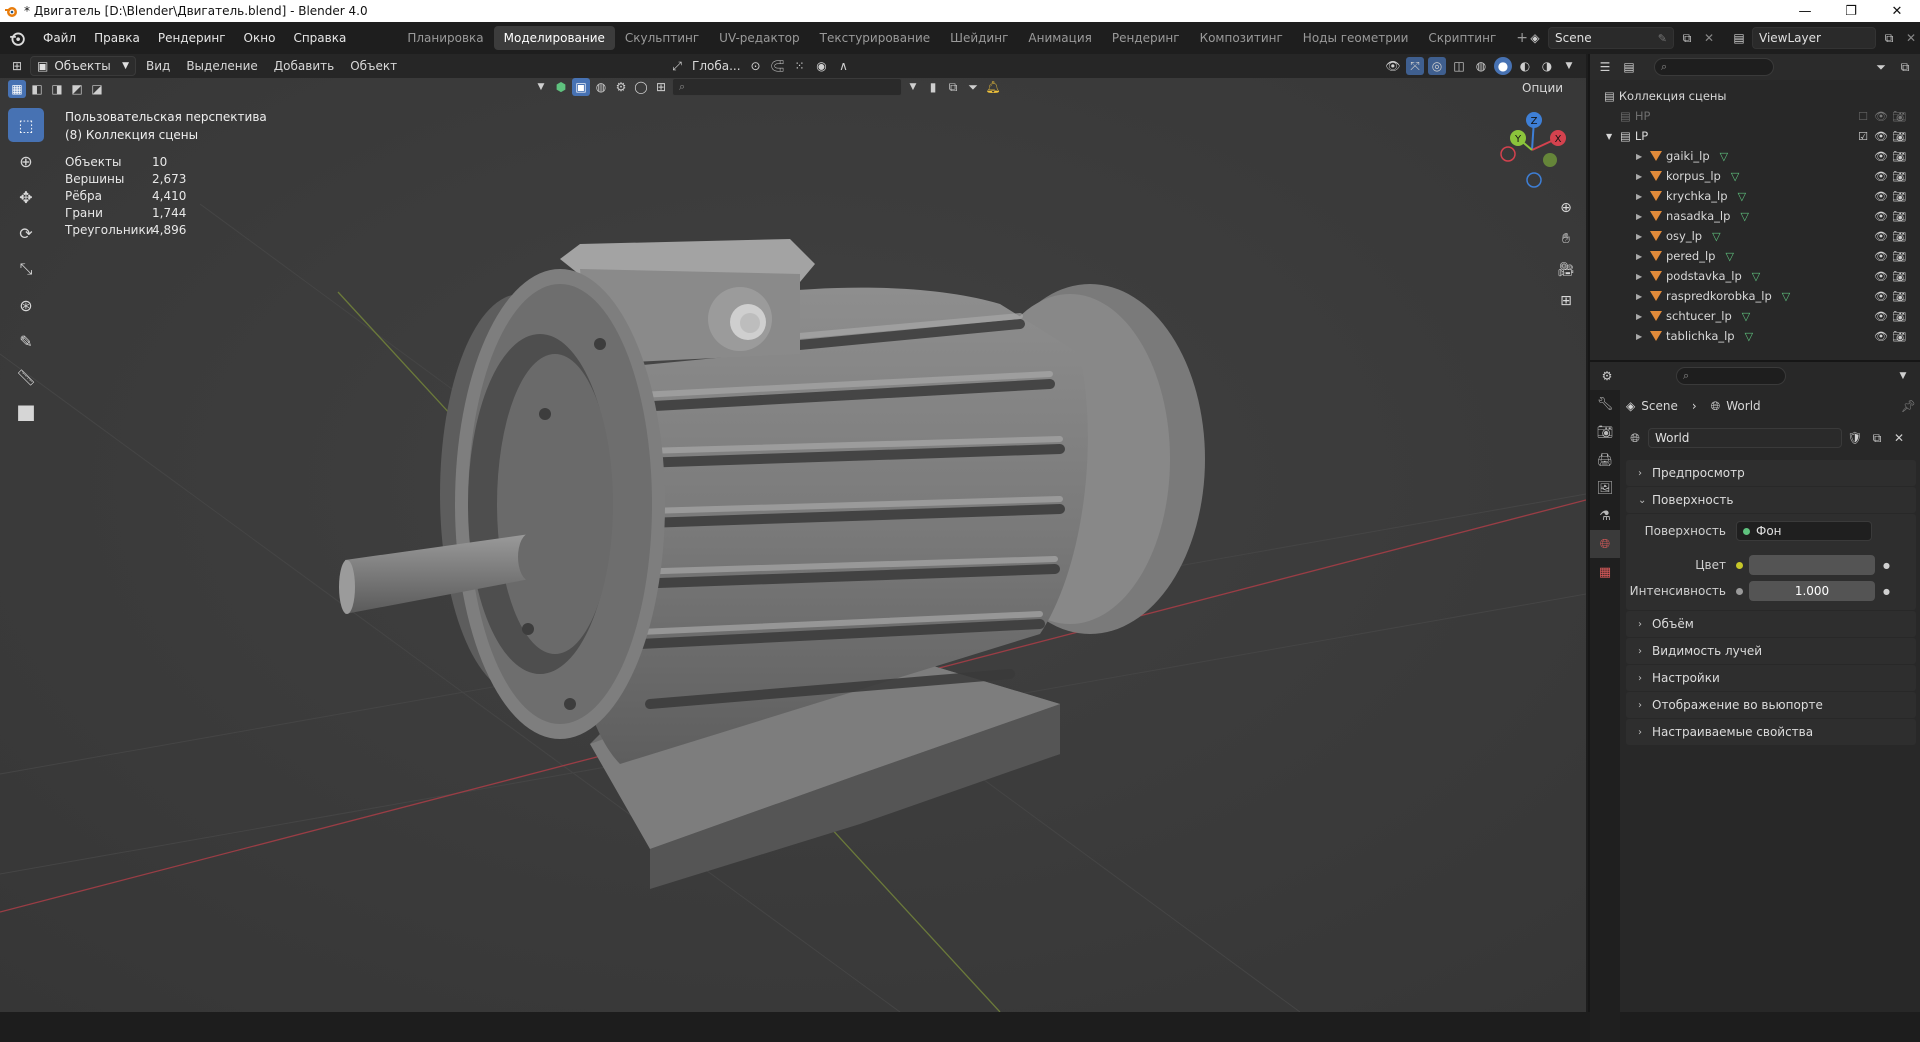 This screenshot has height=1042, width=1920. Describe the element at coordinates (57, 89) in the screenshot. I see `select-subtract-icon: ◨` at that location.